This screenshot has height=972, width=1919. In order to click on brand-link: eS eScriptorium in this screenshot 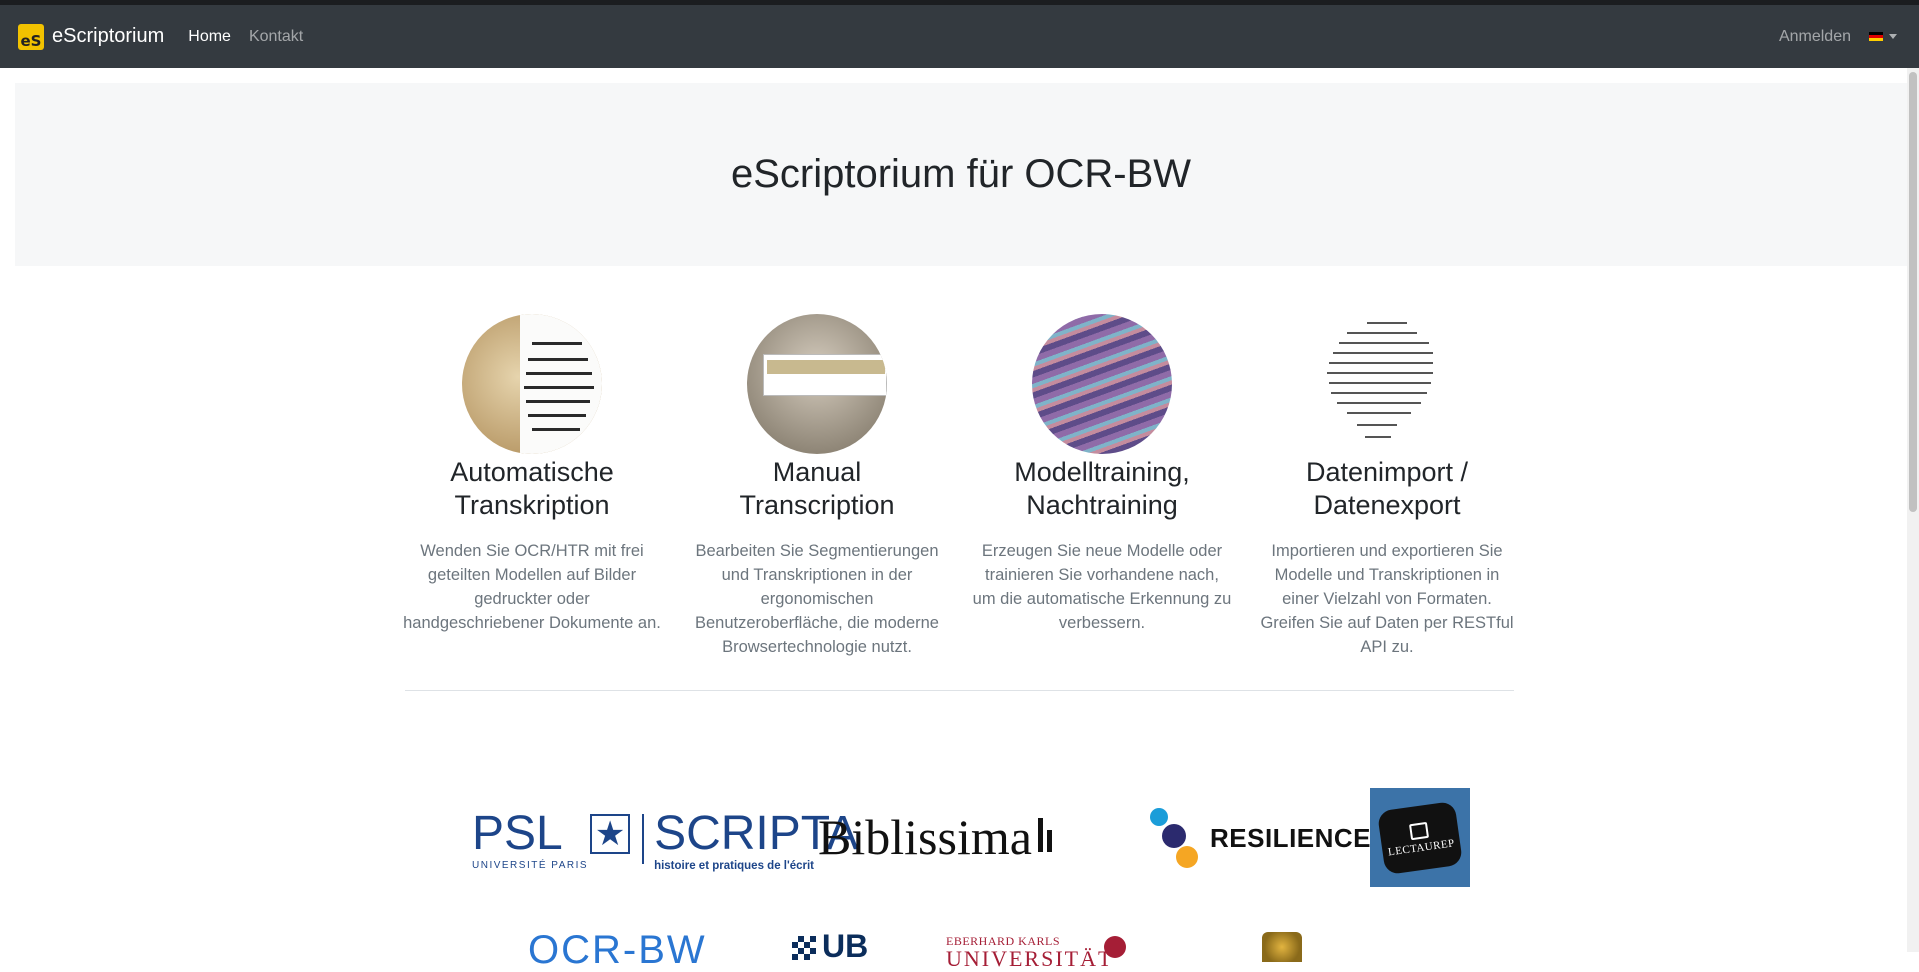, I will do `click(91, 36)`.